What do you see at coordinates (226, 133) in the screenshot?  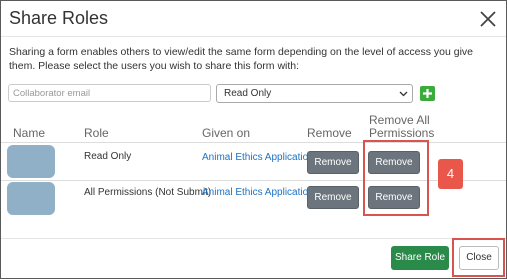 I see `header-given-on: Given on` at bounding box center [226, 133].